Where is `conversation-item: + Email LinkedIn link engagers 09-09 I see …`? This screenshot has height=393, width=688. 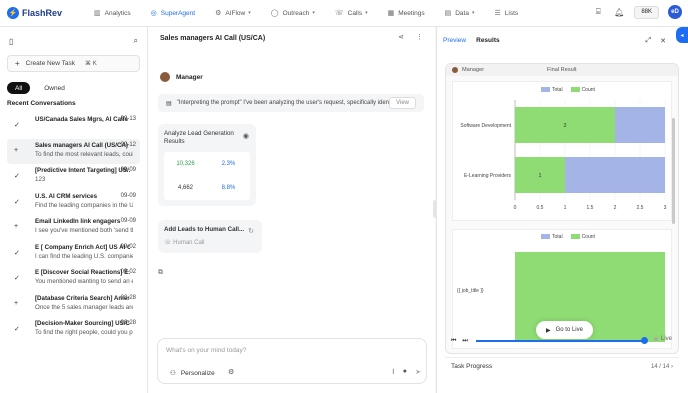
conversation-item: + Email LinkedIn link engagers 09-09 I see … is located at coordinates (73, 228).